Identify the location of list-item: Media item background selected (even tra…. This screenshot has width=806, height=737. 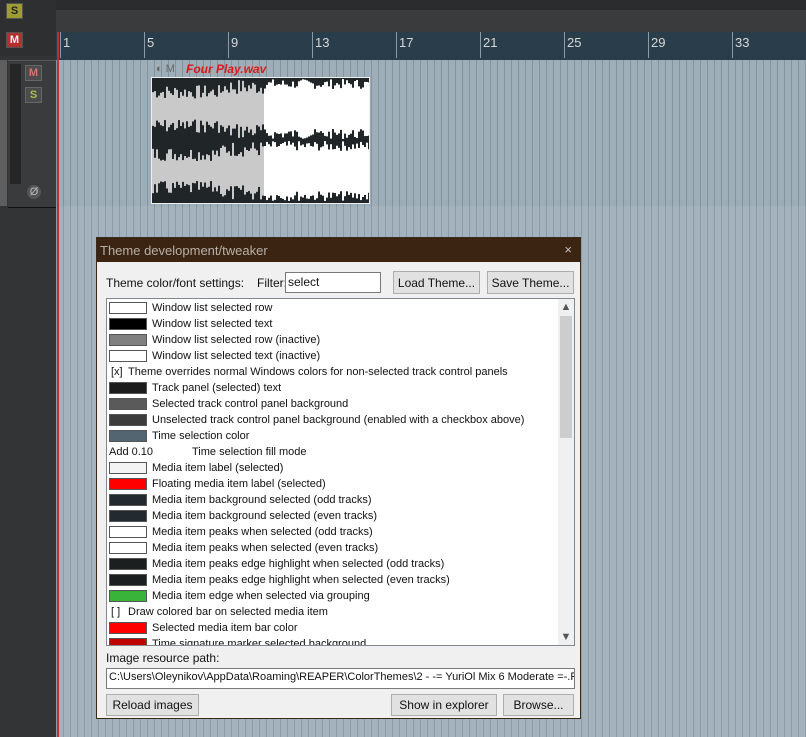
(334, 517).